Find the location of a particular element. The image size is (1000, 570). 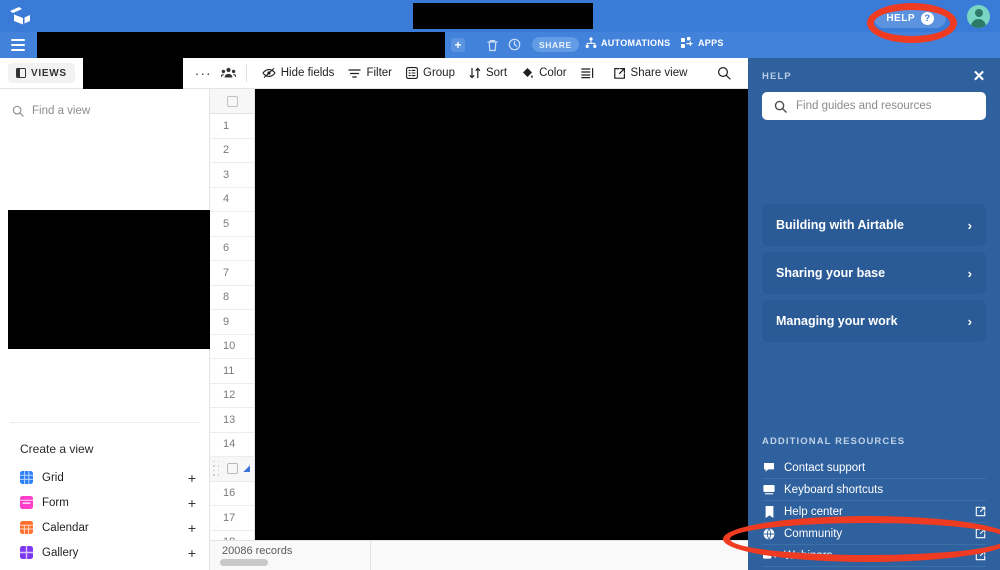

row-number: 11 is located at coordinates (229, 370).